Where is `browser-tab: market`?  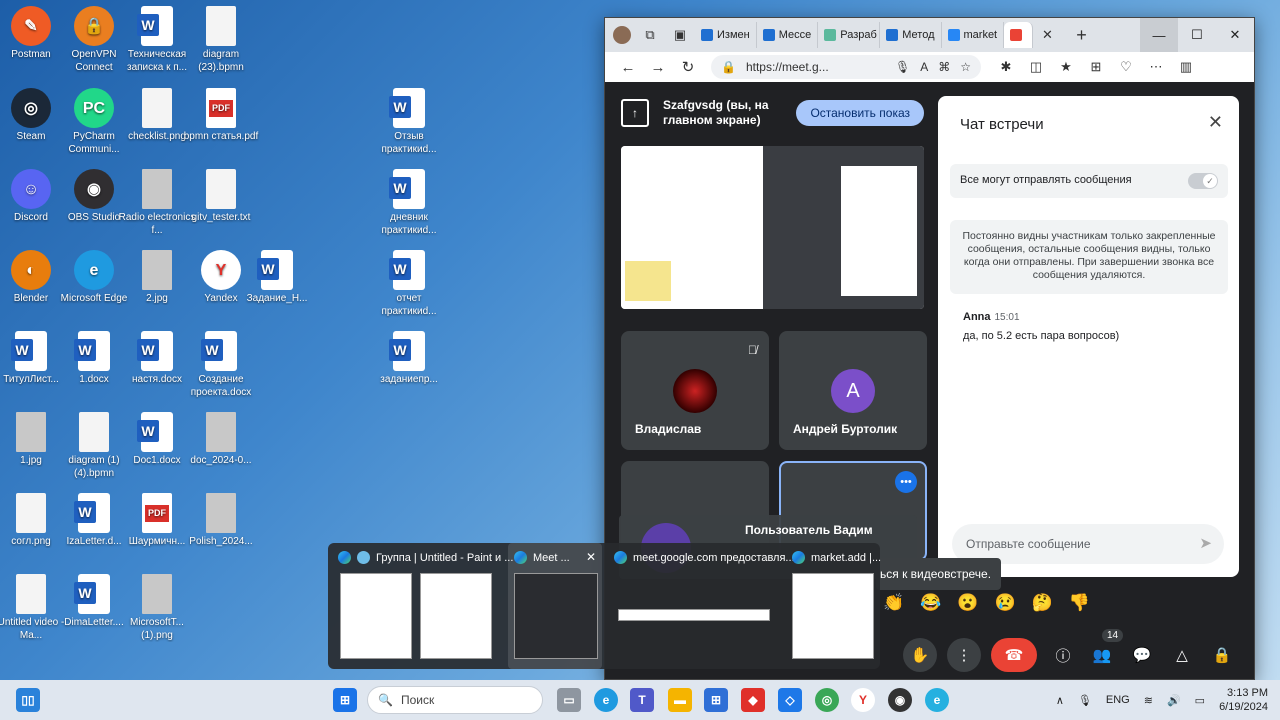
browser-tab: market is located at coordinates (973, 35).